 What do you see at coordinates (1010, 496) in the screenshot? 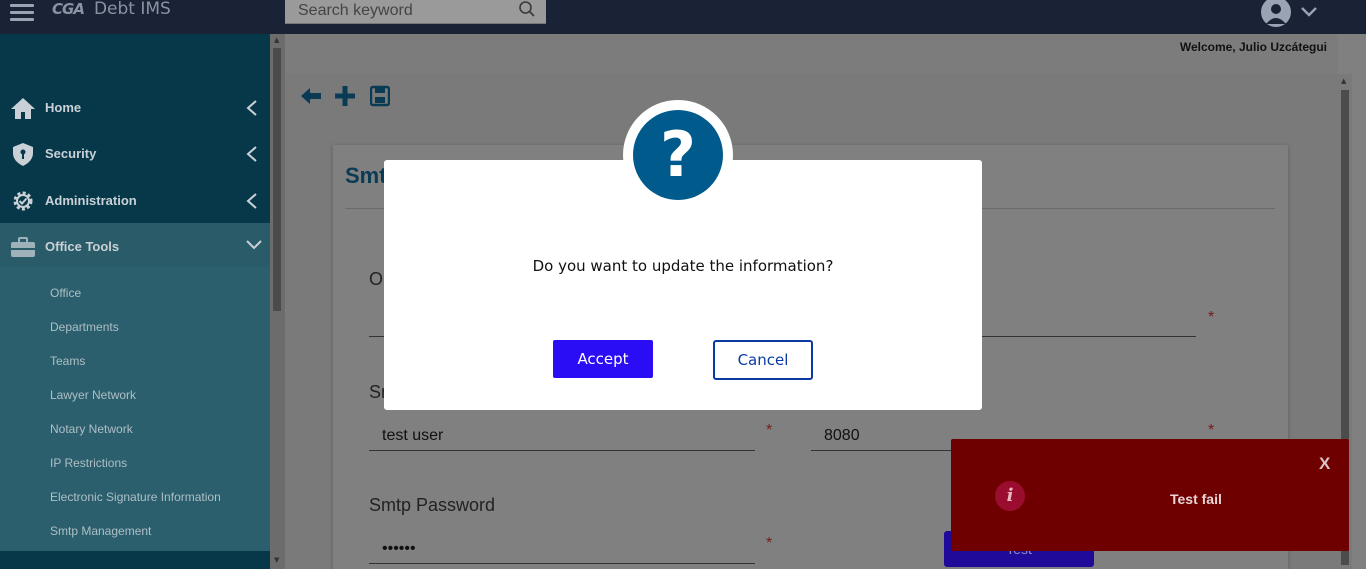
I see `info-icon: i` at bounding box center [1010, 496].